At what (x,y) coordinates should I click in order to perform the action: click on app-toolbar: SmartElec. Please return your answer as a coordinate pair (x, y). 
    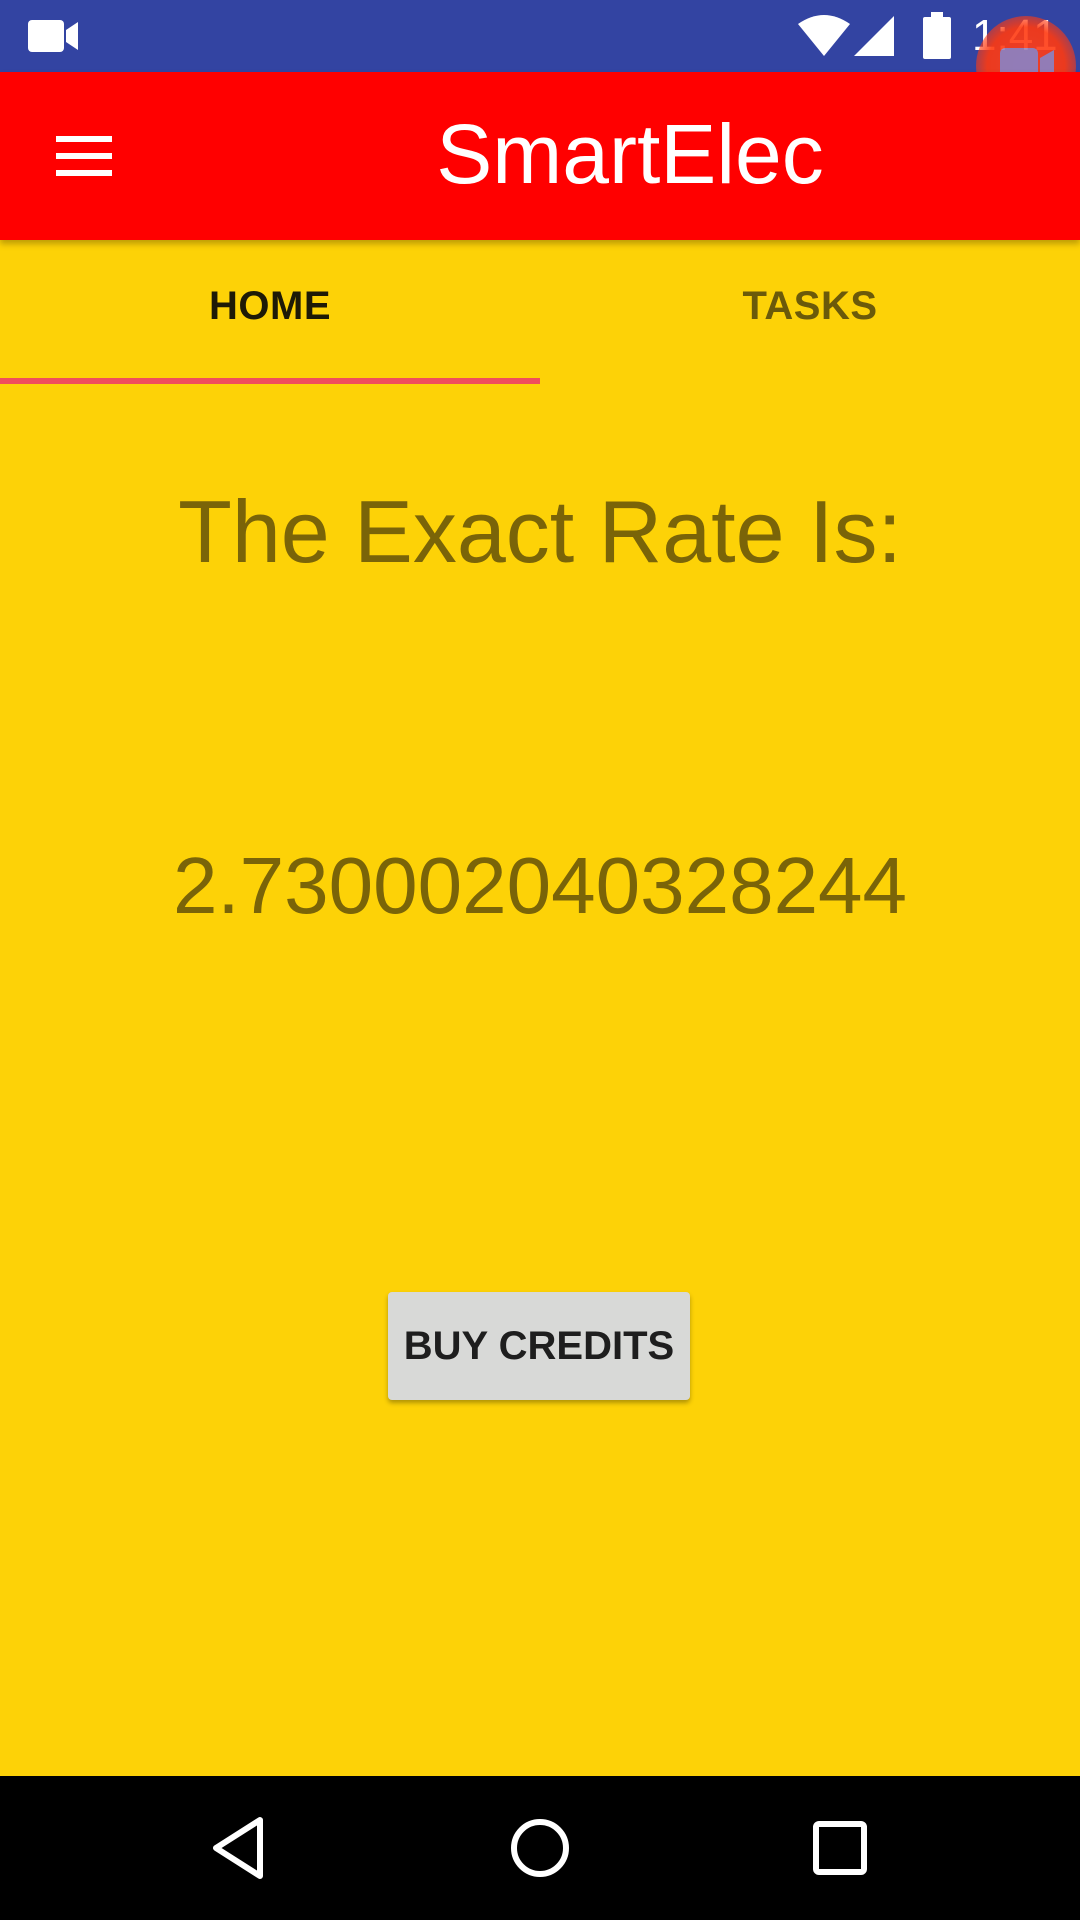
    Looking at the image, I should click on (540, 156).